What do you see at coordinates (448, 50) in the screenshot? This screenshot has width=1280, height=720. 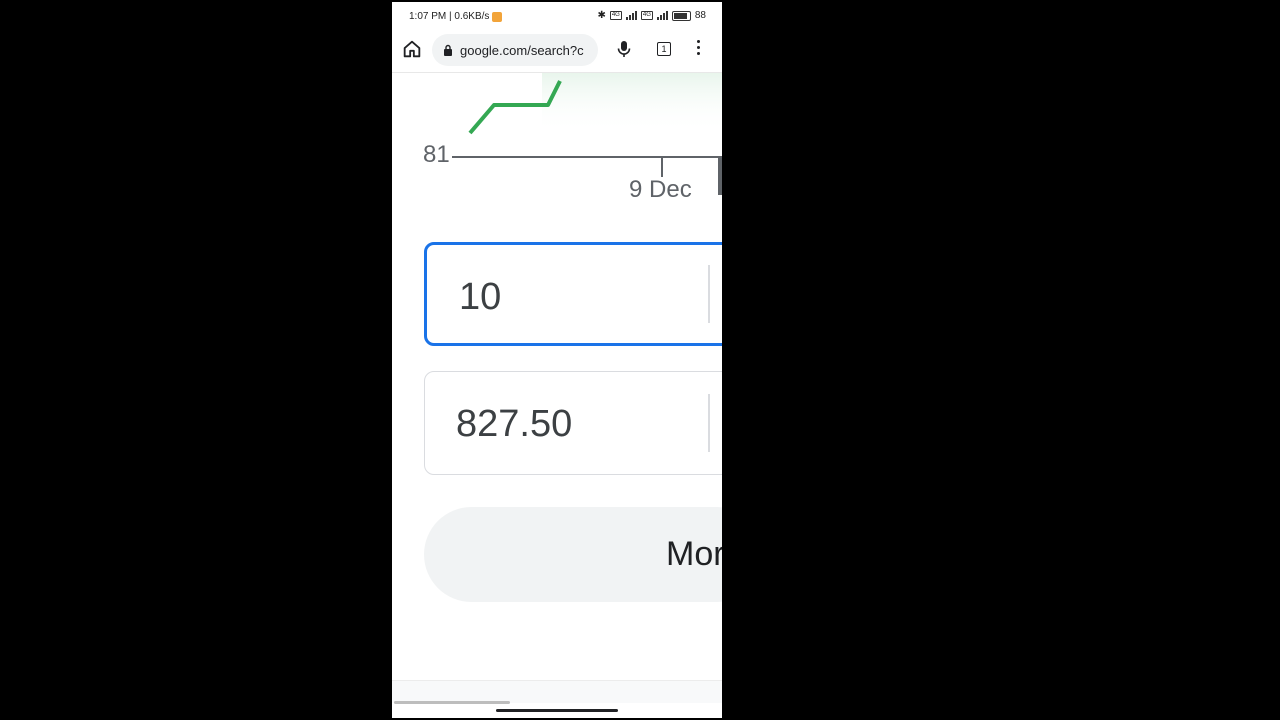 I see `lock-icon` at bounding box center [448, 50].